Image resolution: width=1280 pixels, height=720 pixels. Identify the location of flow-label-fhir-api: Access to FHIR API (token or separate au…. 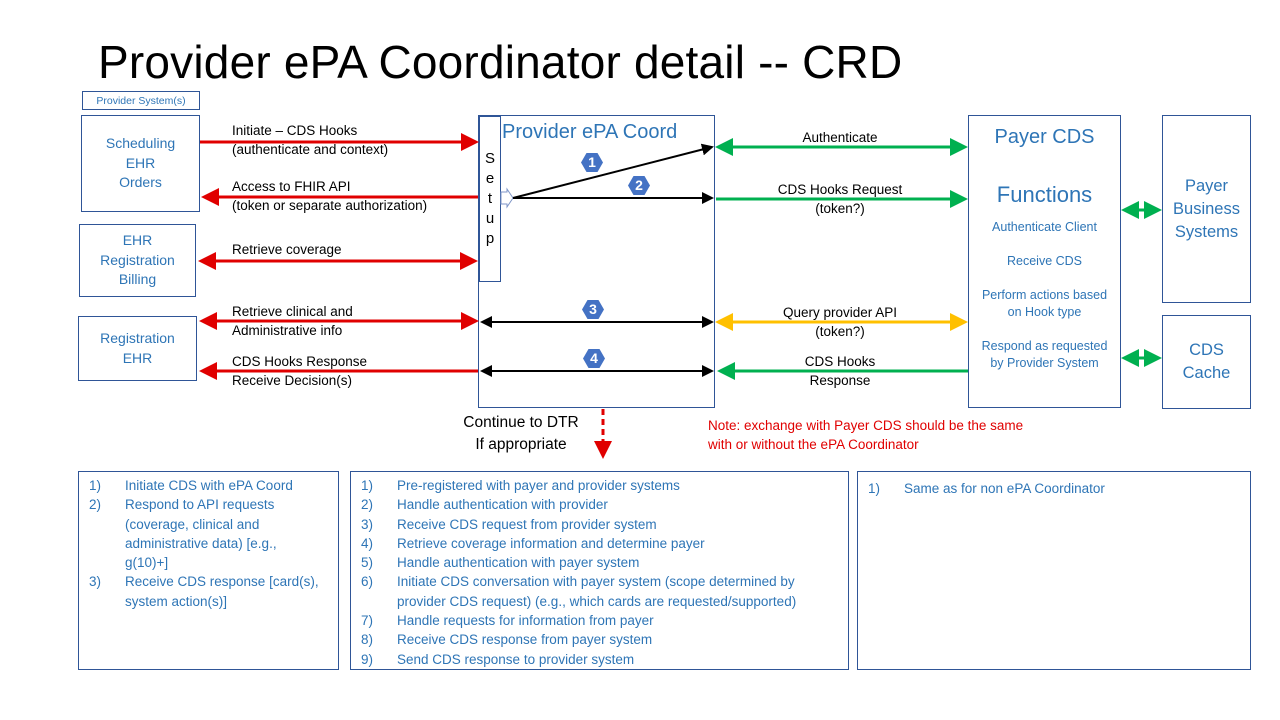
(329, 196).